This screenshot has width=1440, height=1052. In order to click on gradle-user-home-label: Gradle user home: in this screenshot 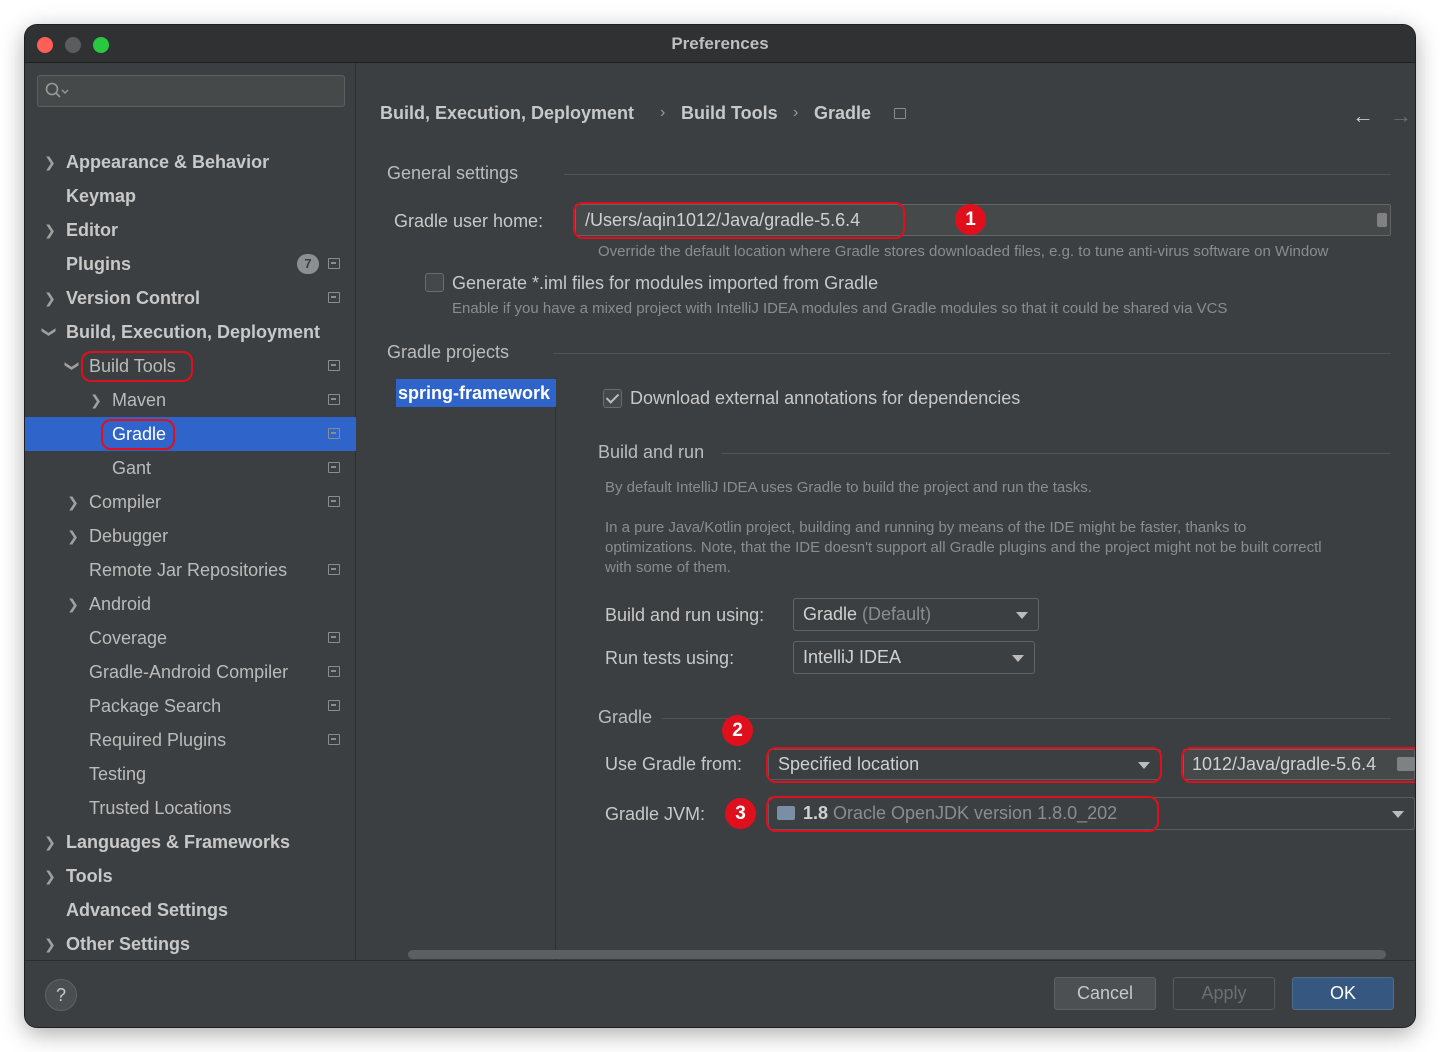, I will do `click(469, 221)`.